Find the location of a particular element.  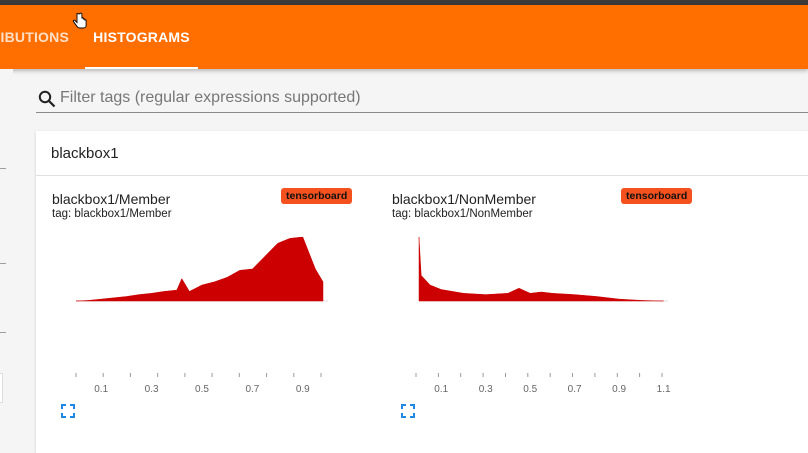

tag-filter is located at coordinates (422, 98).